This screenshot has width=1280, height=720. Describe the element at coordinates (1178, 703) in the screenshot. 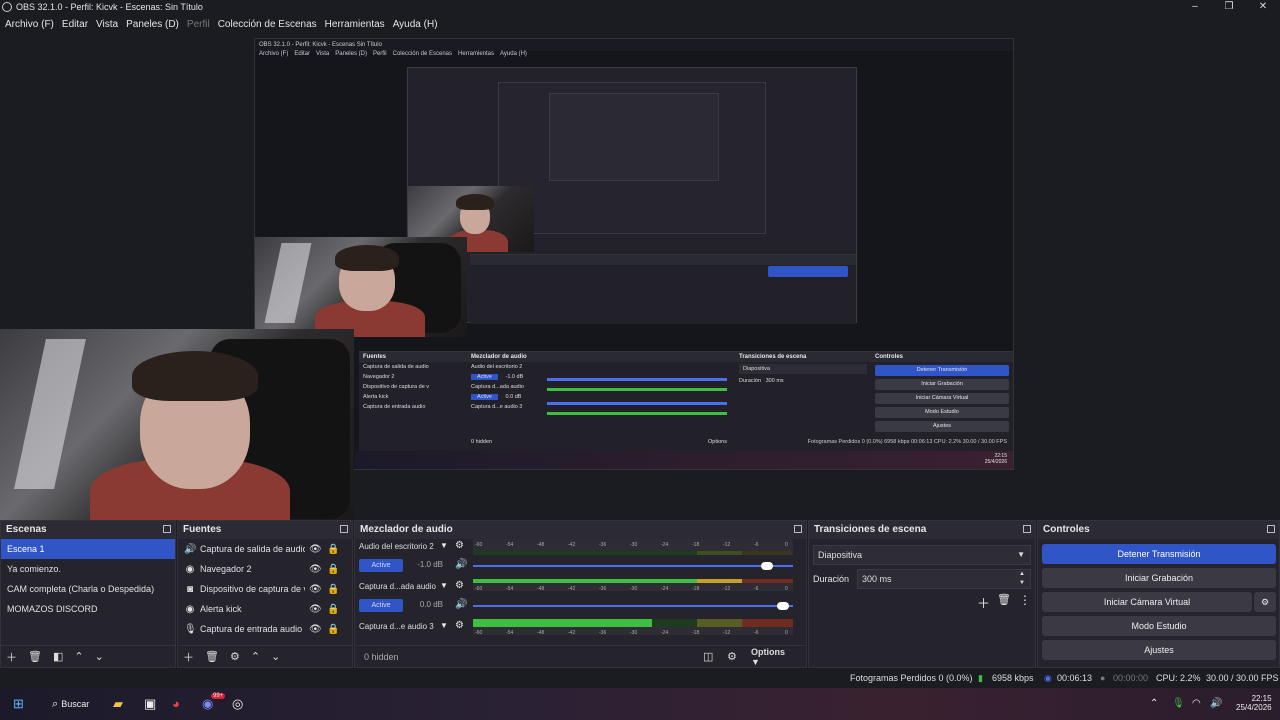

I see `microphone-icon: 🎙` at that location.